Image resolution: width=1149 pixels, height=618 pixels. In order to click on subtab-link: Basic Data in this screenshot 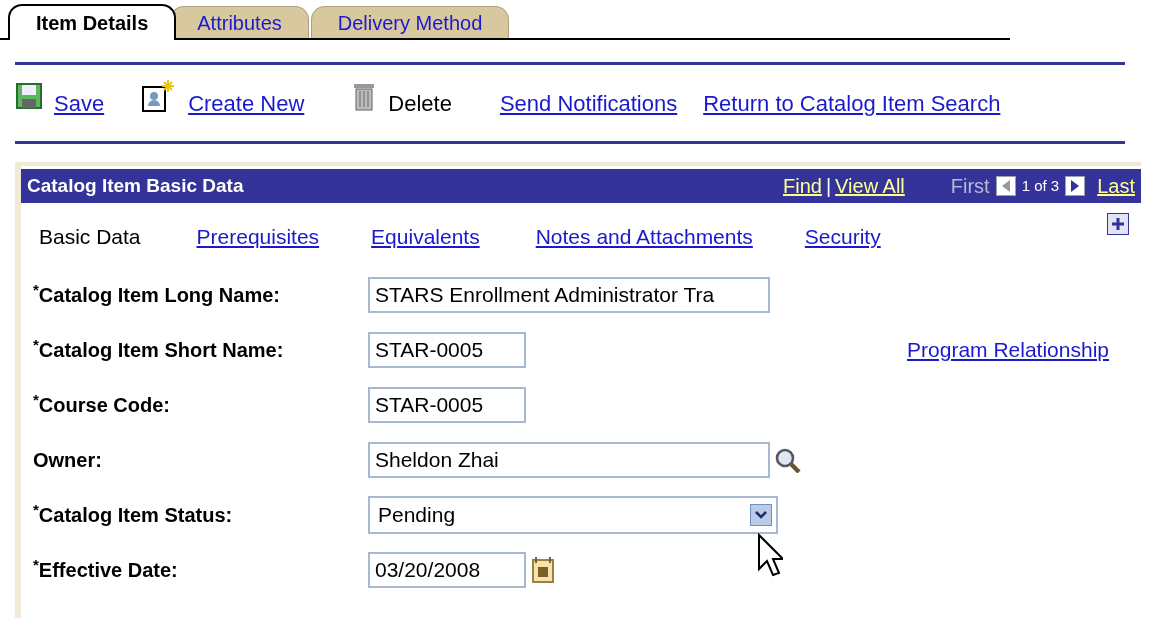, I will do `click(90, 237)`.